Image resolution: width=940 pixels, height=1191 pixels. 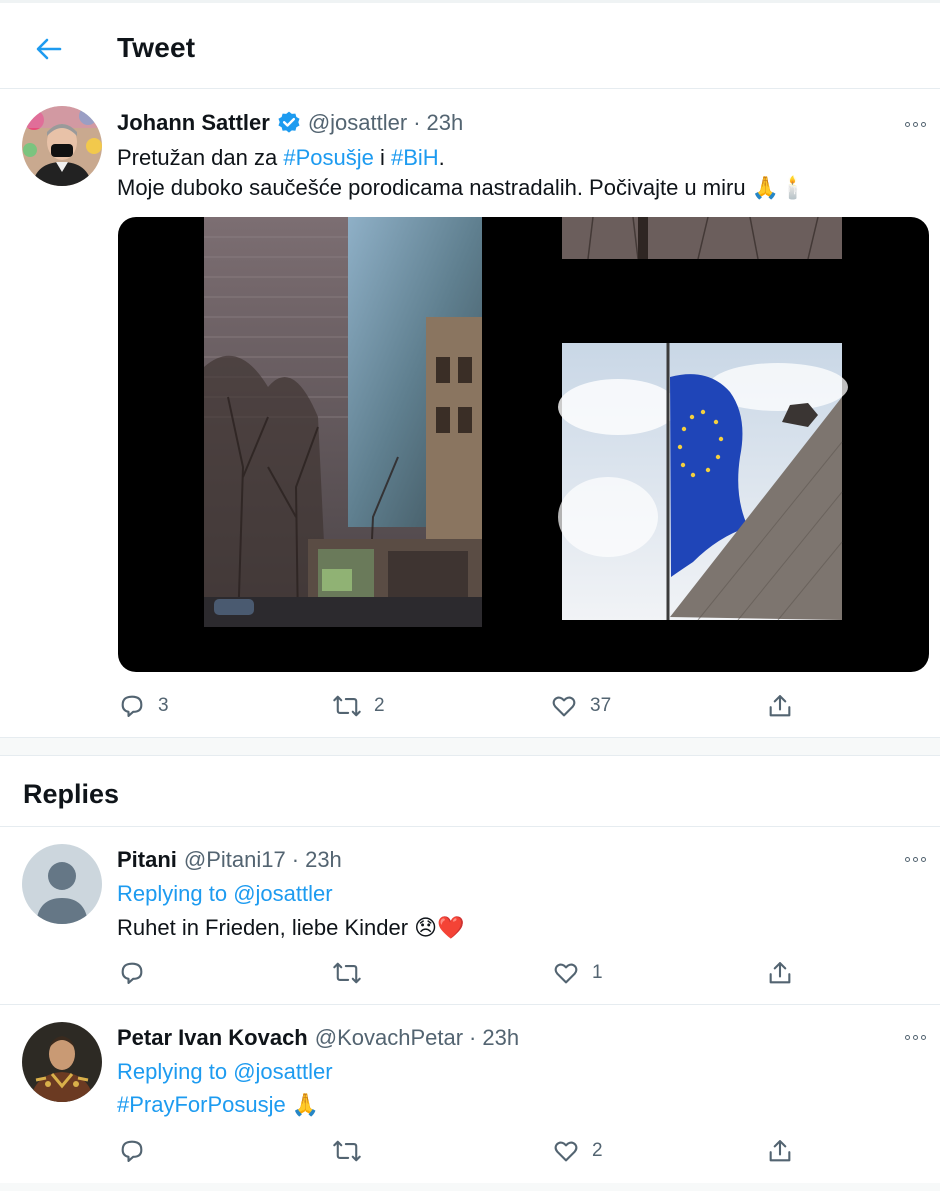 What do you see at coordinates (193, 123) in the screenshot?
I see `author-name: Johann Sattler` at bounding box center [193, 123].